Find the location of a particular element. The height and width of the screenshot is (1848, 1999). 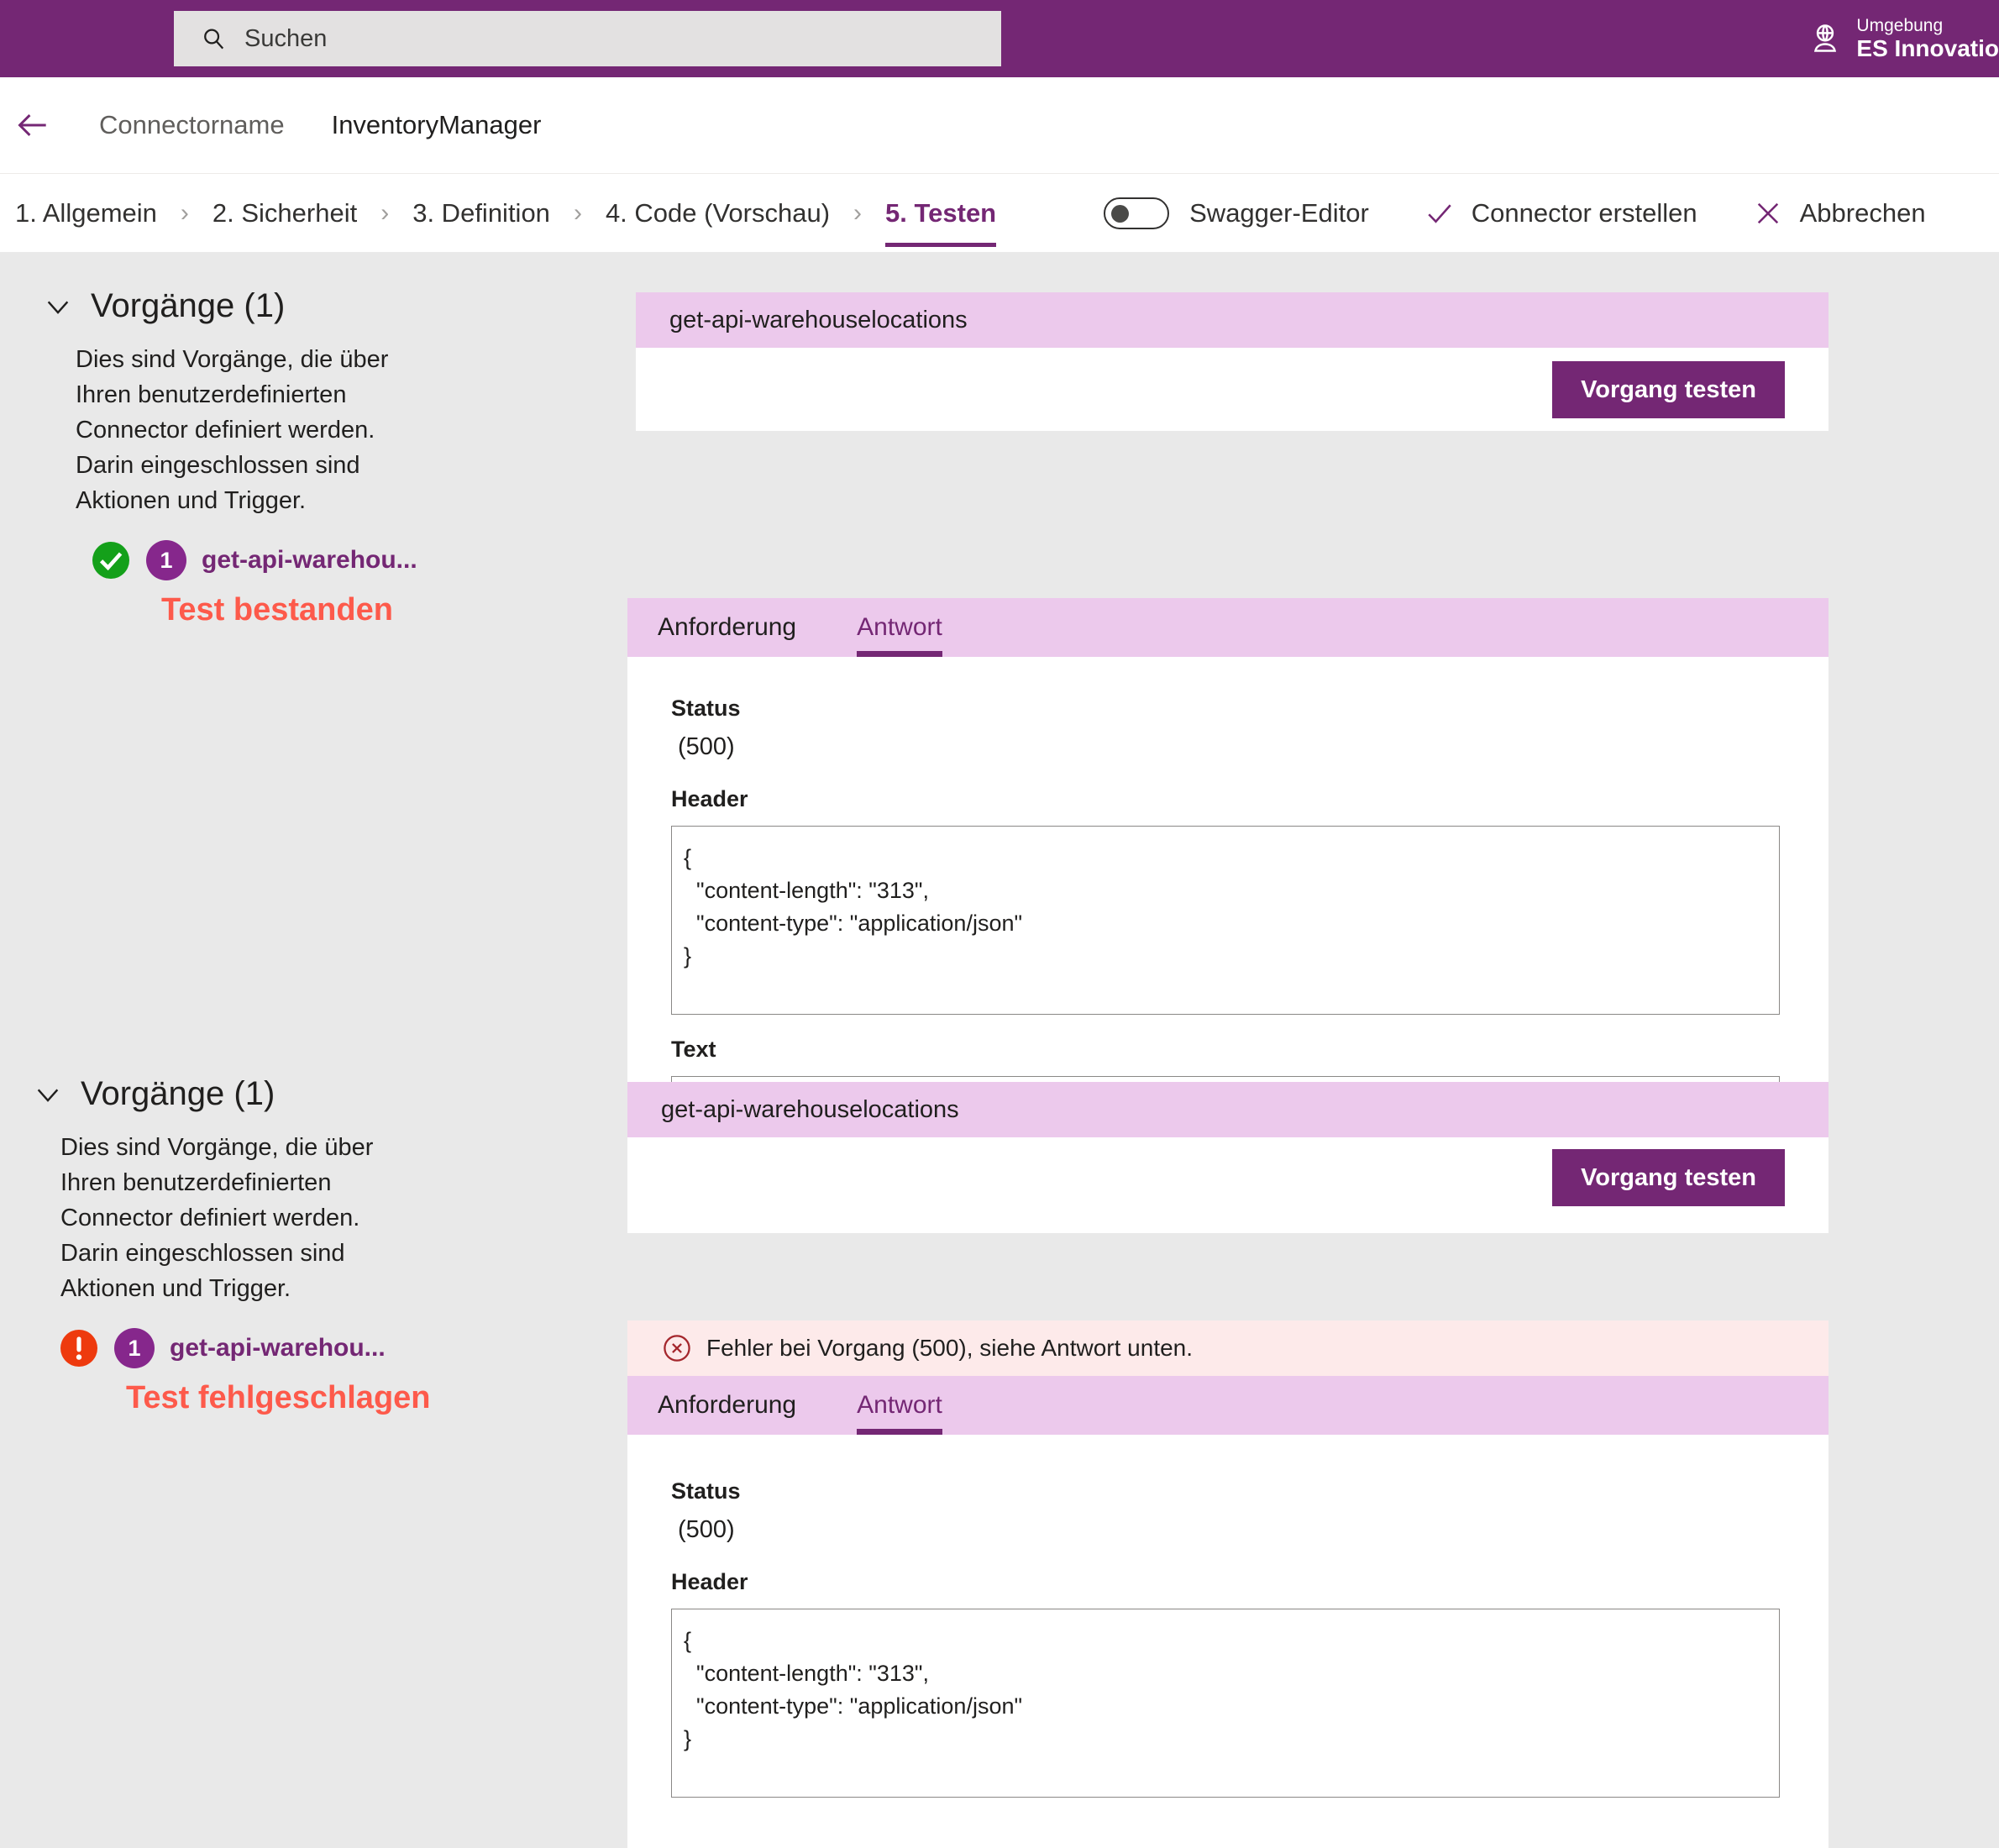

top-app-bar: Suchen Umgebung ES Innovatio is located at coordinates (999, 38).